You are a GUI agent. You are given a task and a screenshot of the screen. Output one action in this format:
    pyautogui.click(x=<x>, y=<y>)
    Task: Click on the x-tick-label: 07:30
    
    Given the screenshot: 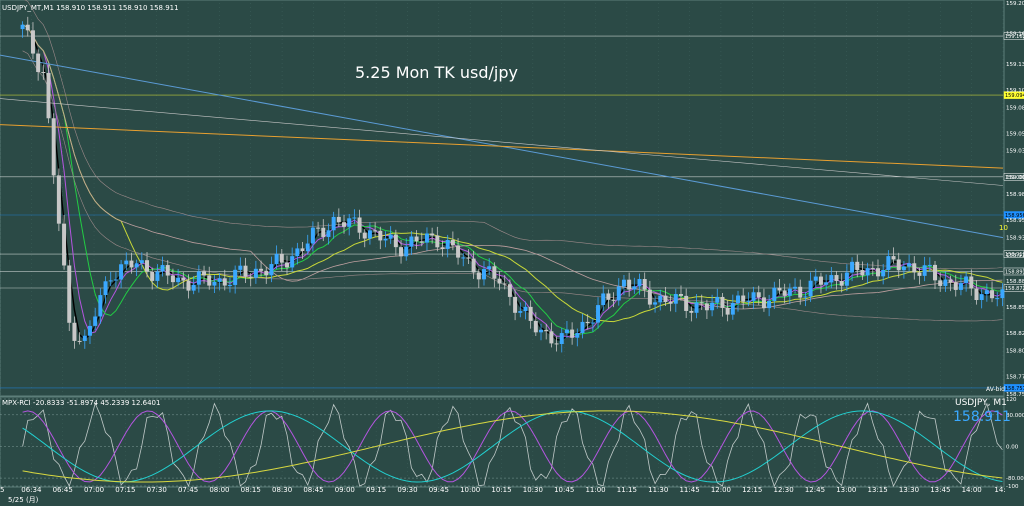 What is the action you would take?
    pyautogui.click(x=157, y=490)
    